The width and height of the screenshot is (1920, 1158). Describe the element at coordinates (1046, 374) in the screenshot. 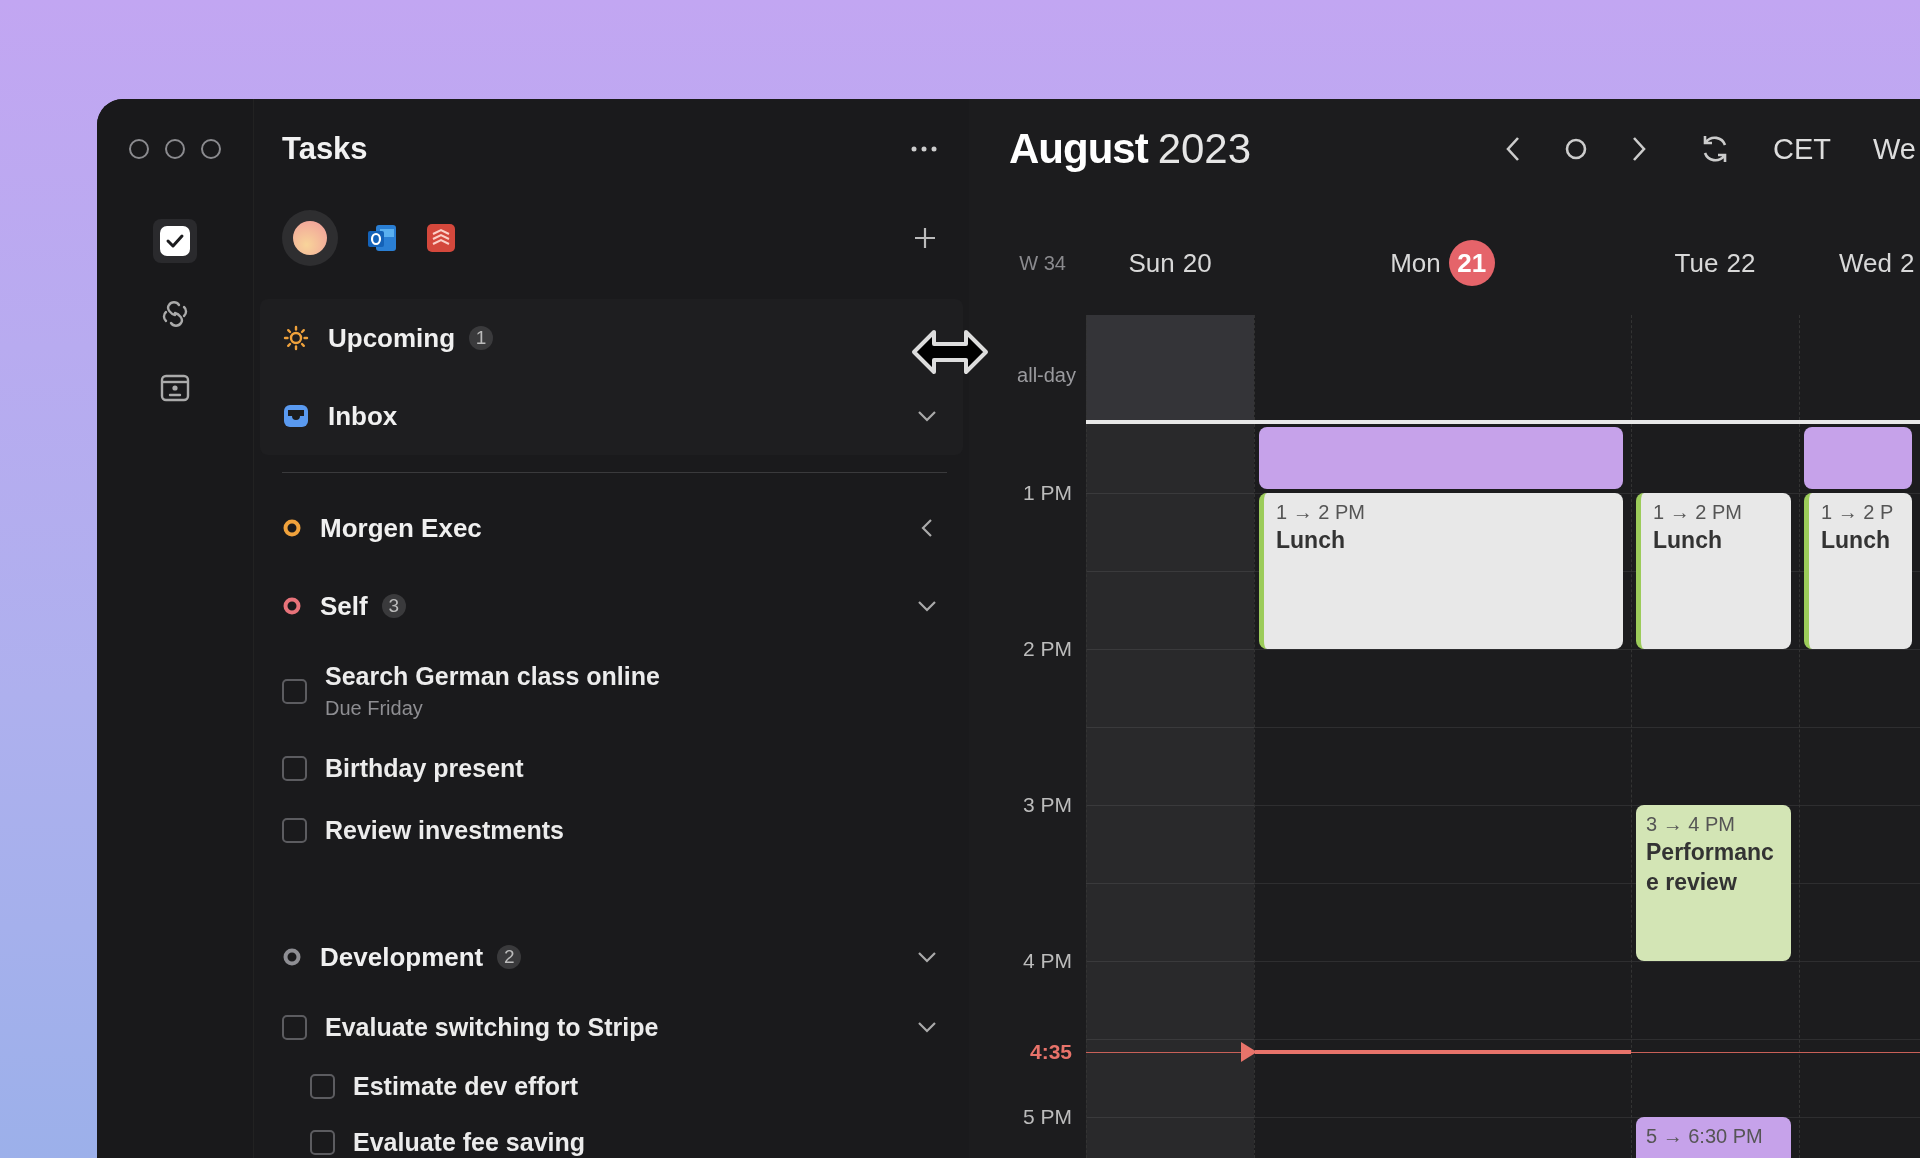

I see `all-day-label: all-day` at that location.